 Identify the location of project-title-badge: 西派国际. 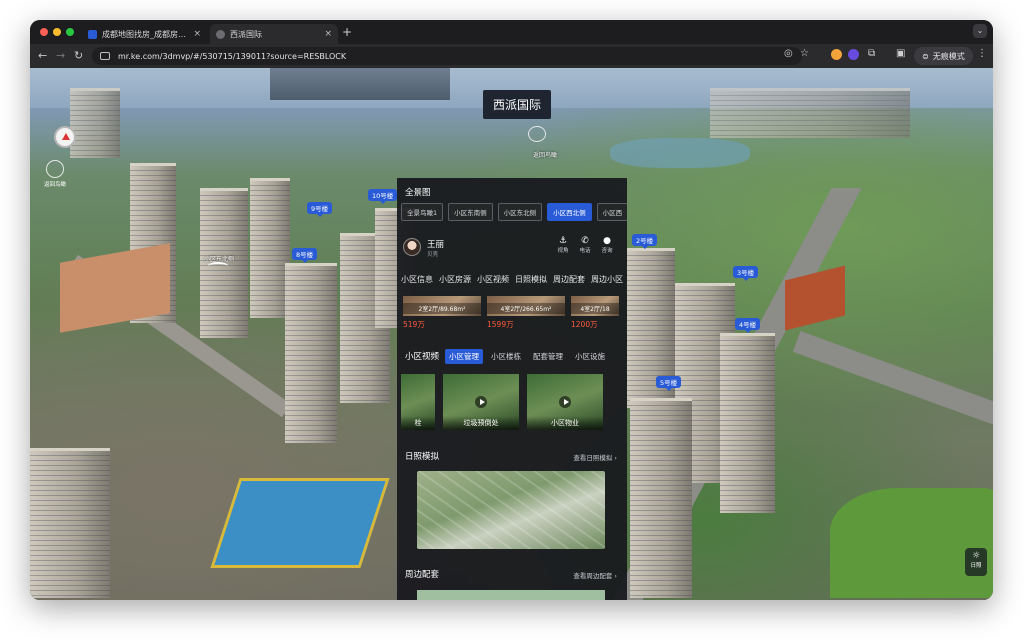
(517, 104).